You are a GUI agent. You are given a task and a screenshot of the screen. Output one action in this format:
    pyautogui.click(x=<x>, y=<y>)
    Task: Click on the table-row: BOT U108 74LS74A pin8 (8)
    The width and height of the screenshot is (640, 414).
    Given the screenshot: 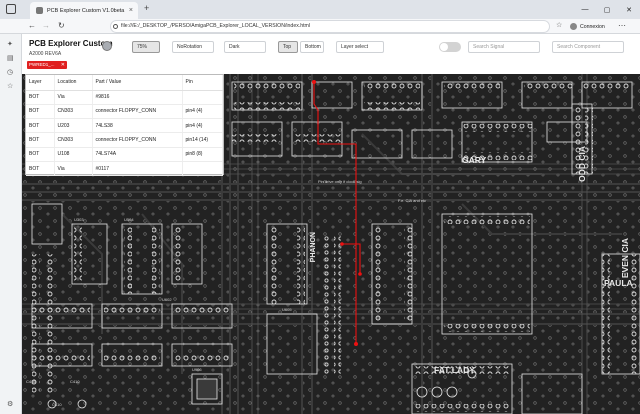 What is the action you would take?
    pyautogui.click(x=124, y=154)
    